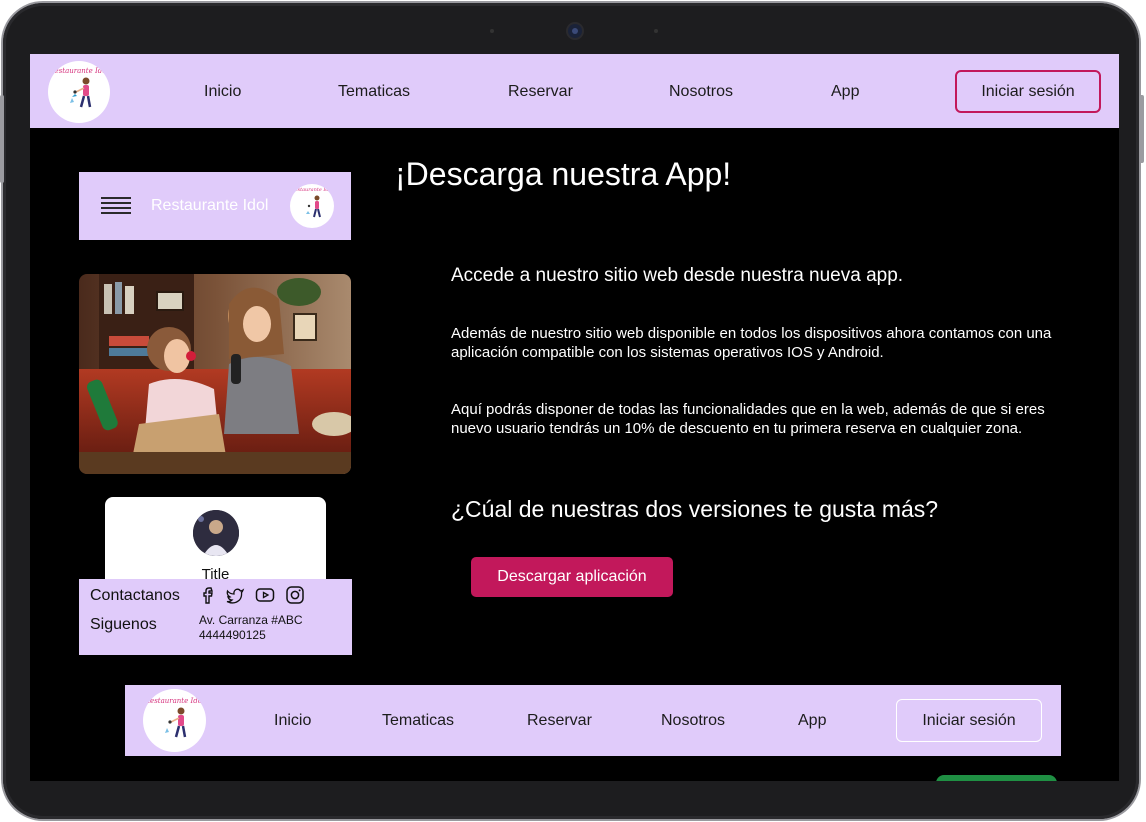  I want to click on mini-header-title: Restaurante Idol, so click(210, 205).